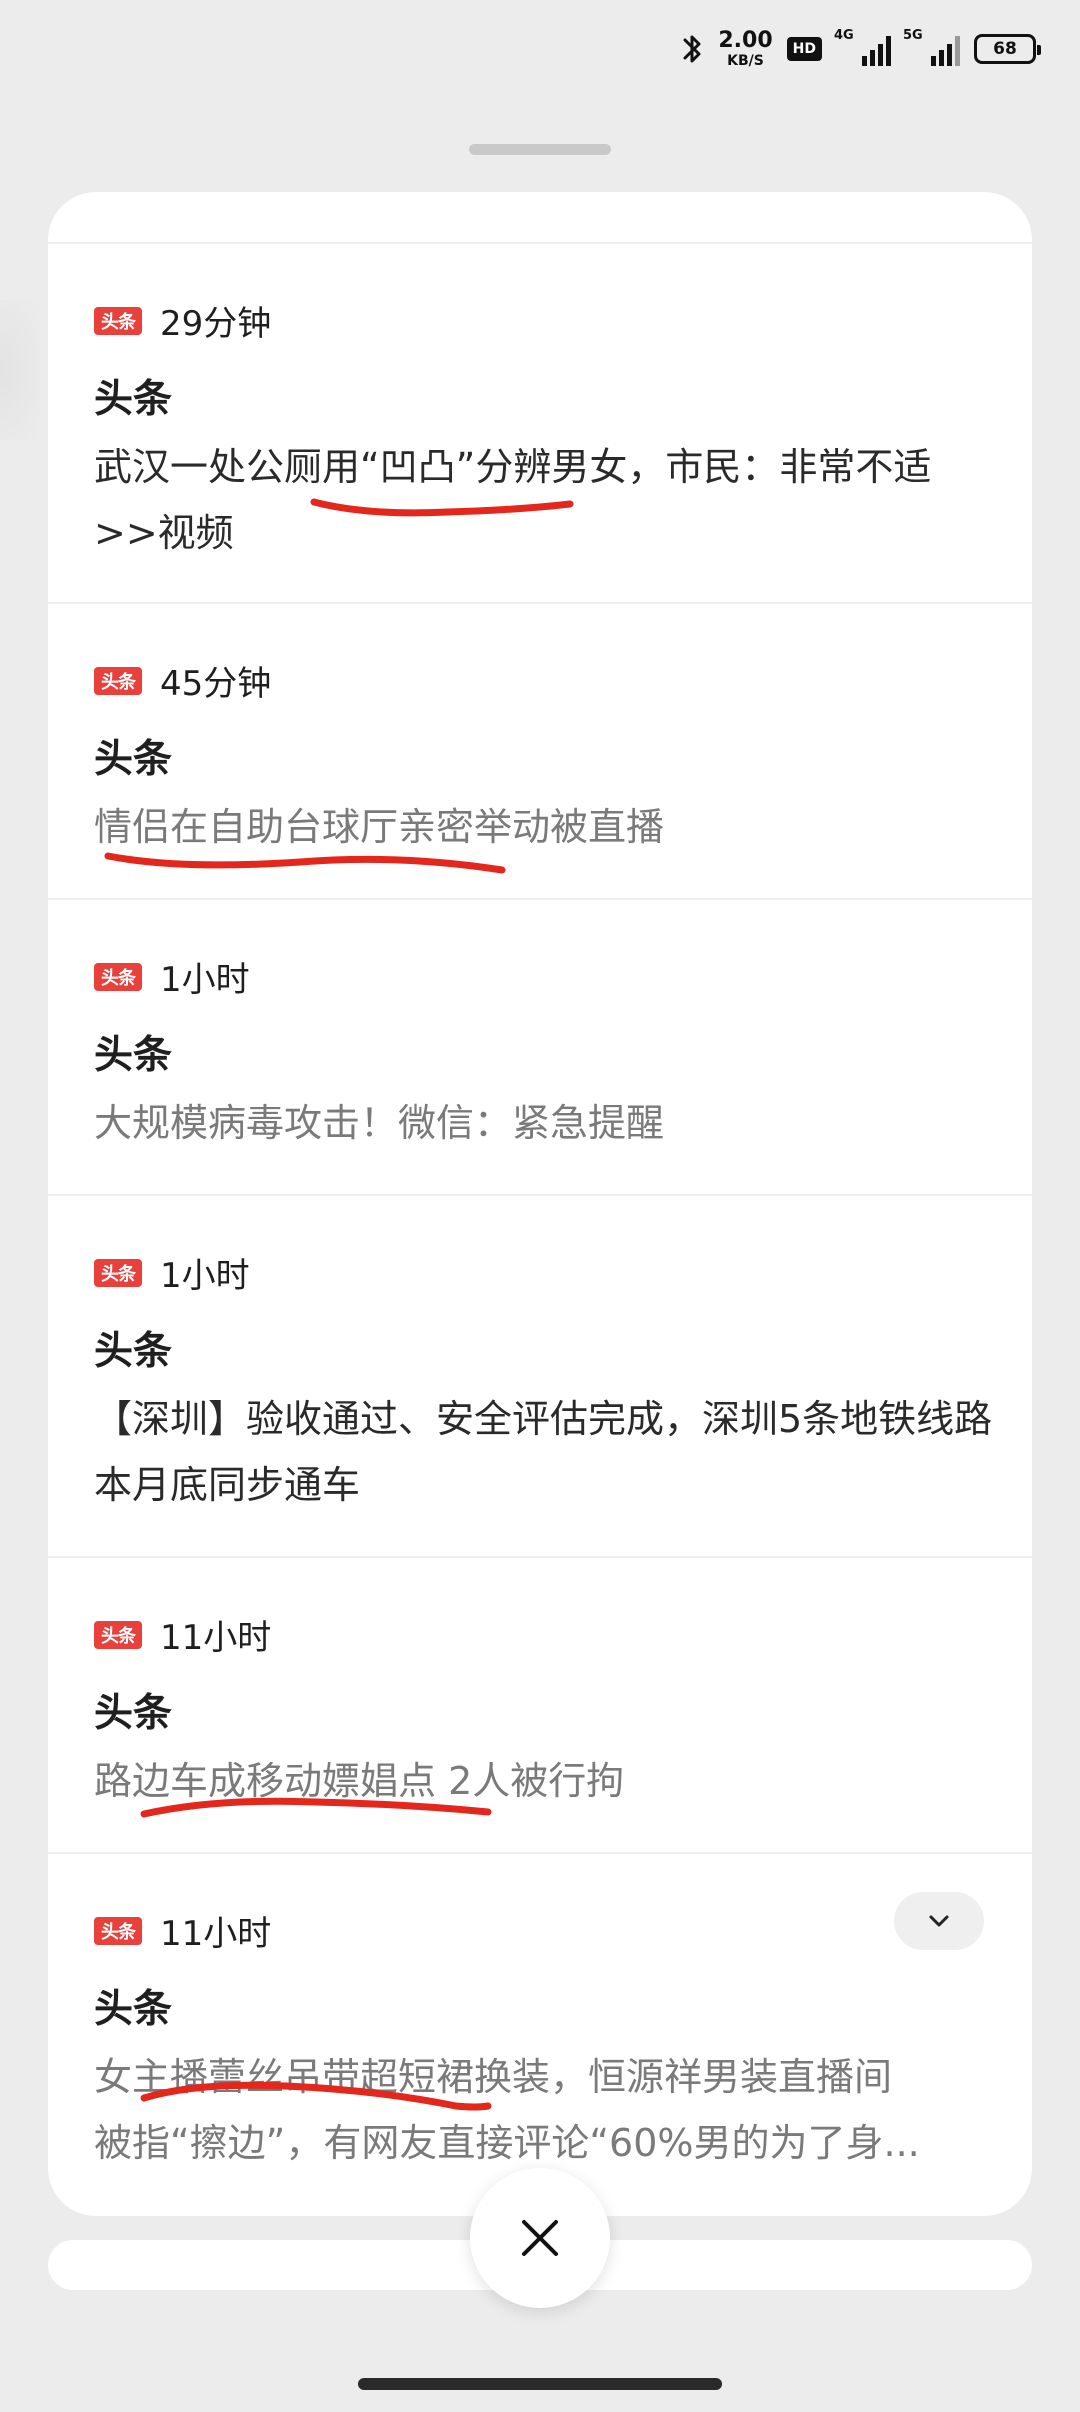 Image resolution: width=1080 pixels, height=2412 pixels. What do you see at coordinates (931, 47) in the screenshot?
I see `signal-5g-icon: 5G` at bounding box center [931, 47].